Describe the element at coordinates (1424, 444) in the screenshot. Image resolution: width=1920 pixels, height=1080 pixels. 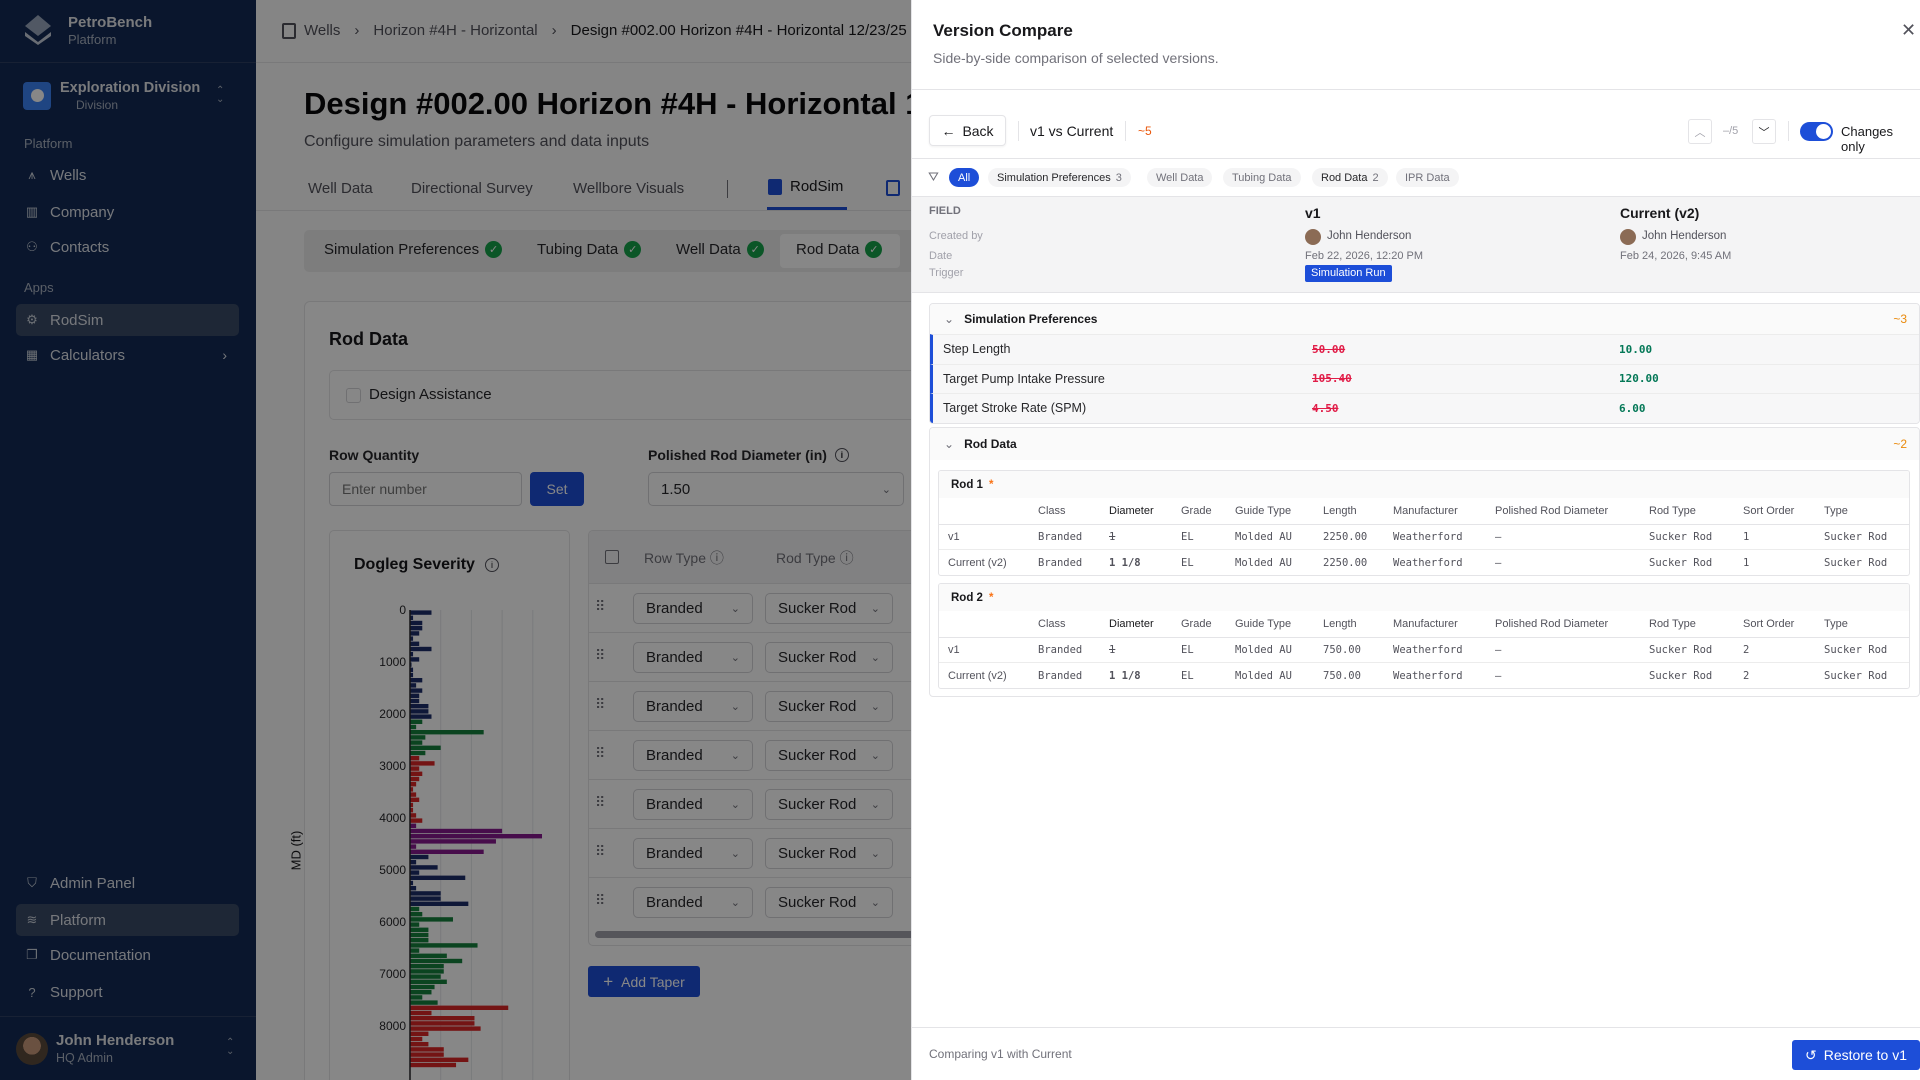
I see `section-header: ⌄ Rod Data ~2` at that location.